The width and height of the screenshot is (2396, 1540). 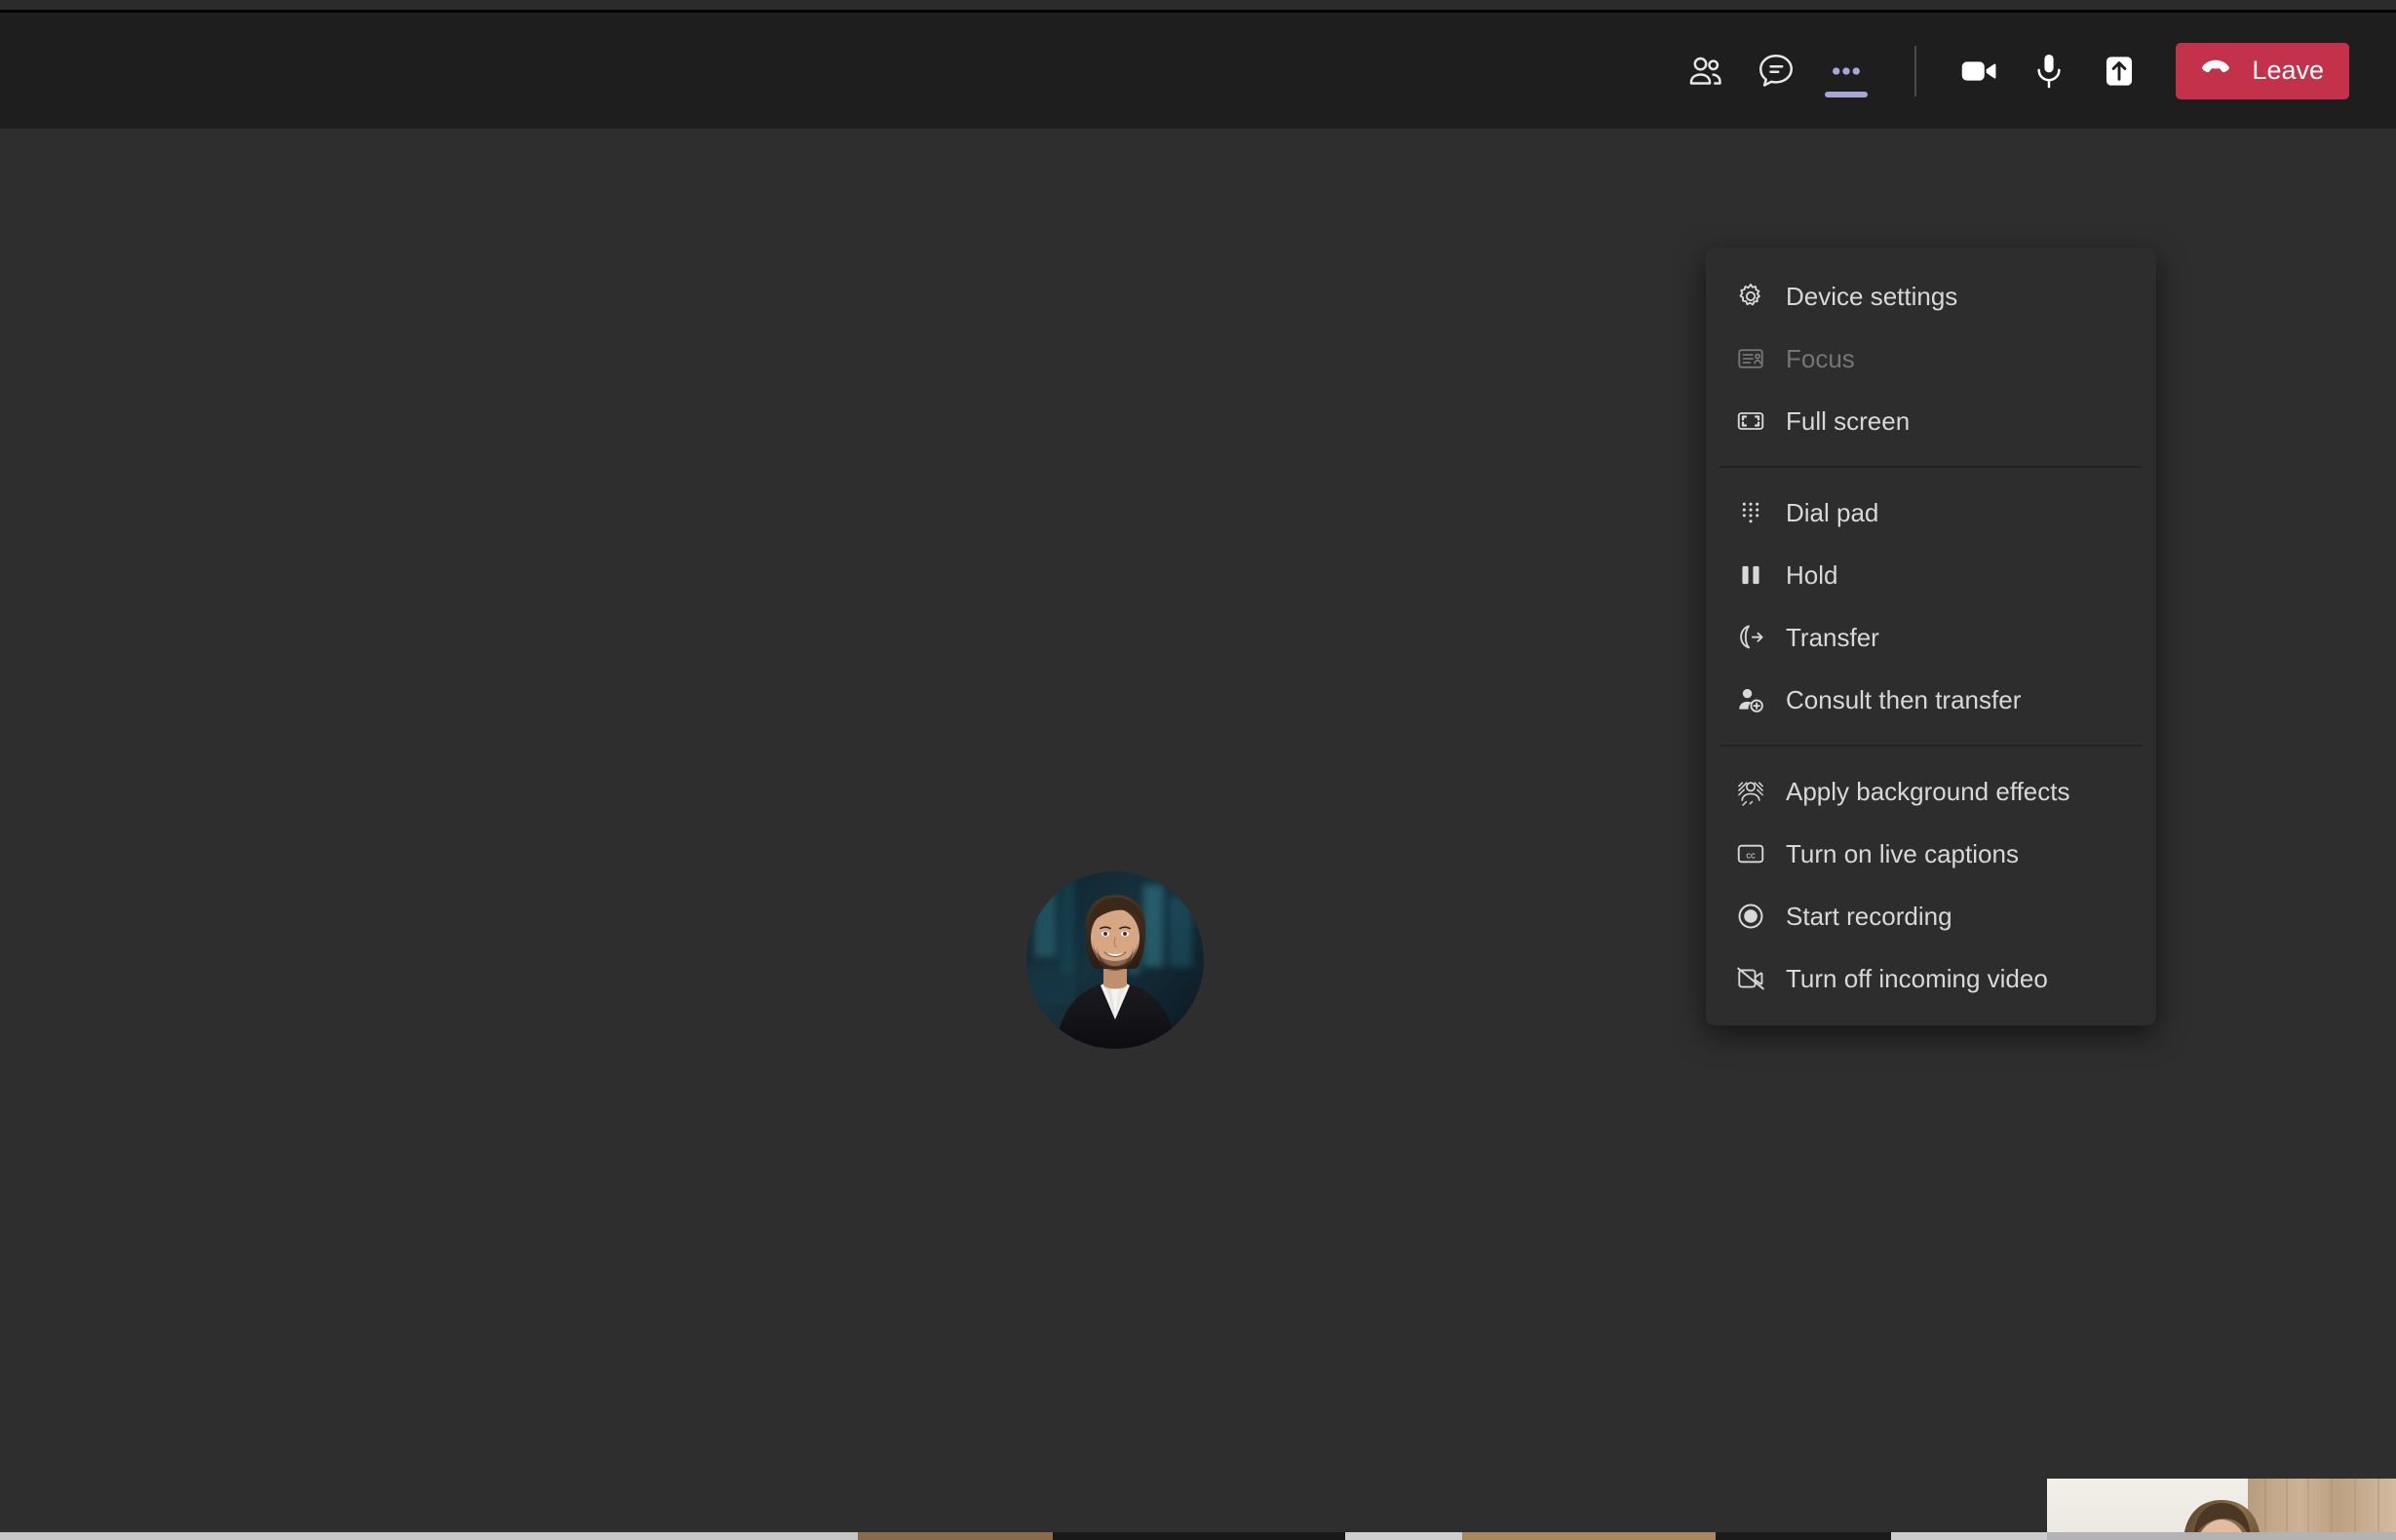 I want to click on menu-item-focus: Focus, so click(x=1931, y=358).